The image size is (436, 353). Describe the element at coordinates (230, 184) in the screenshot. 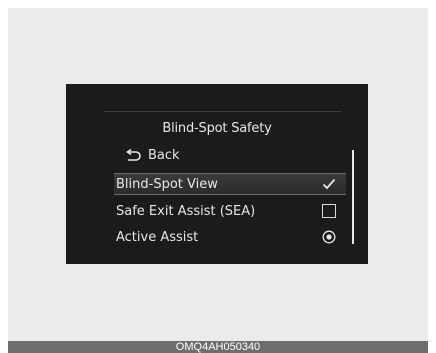

I see `menu-item-blind-spot-view: Blind-Spot View` at that location.